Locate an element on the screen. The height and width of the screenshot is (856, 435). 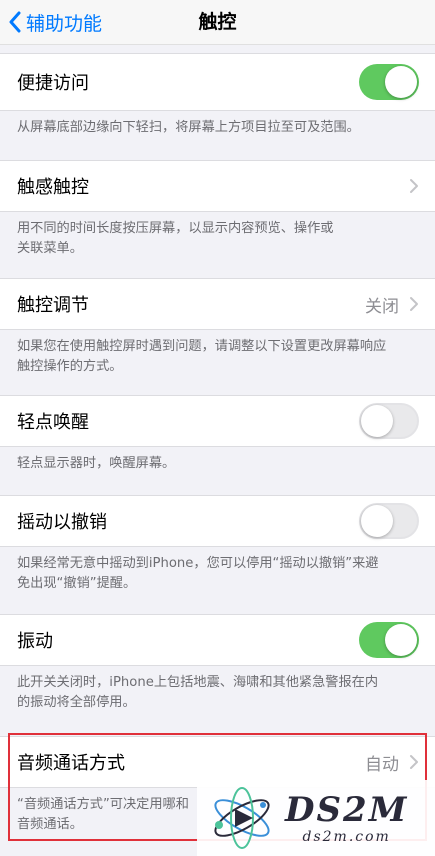
page-title: 触控 is located at coordinates (217, 22).